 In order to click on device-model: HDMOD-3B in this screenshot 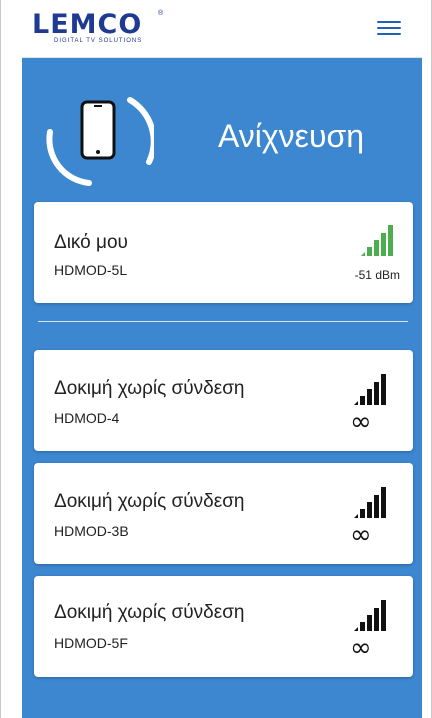, I will do `click(91, 531)`.